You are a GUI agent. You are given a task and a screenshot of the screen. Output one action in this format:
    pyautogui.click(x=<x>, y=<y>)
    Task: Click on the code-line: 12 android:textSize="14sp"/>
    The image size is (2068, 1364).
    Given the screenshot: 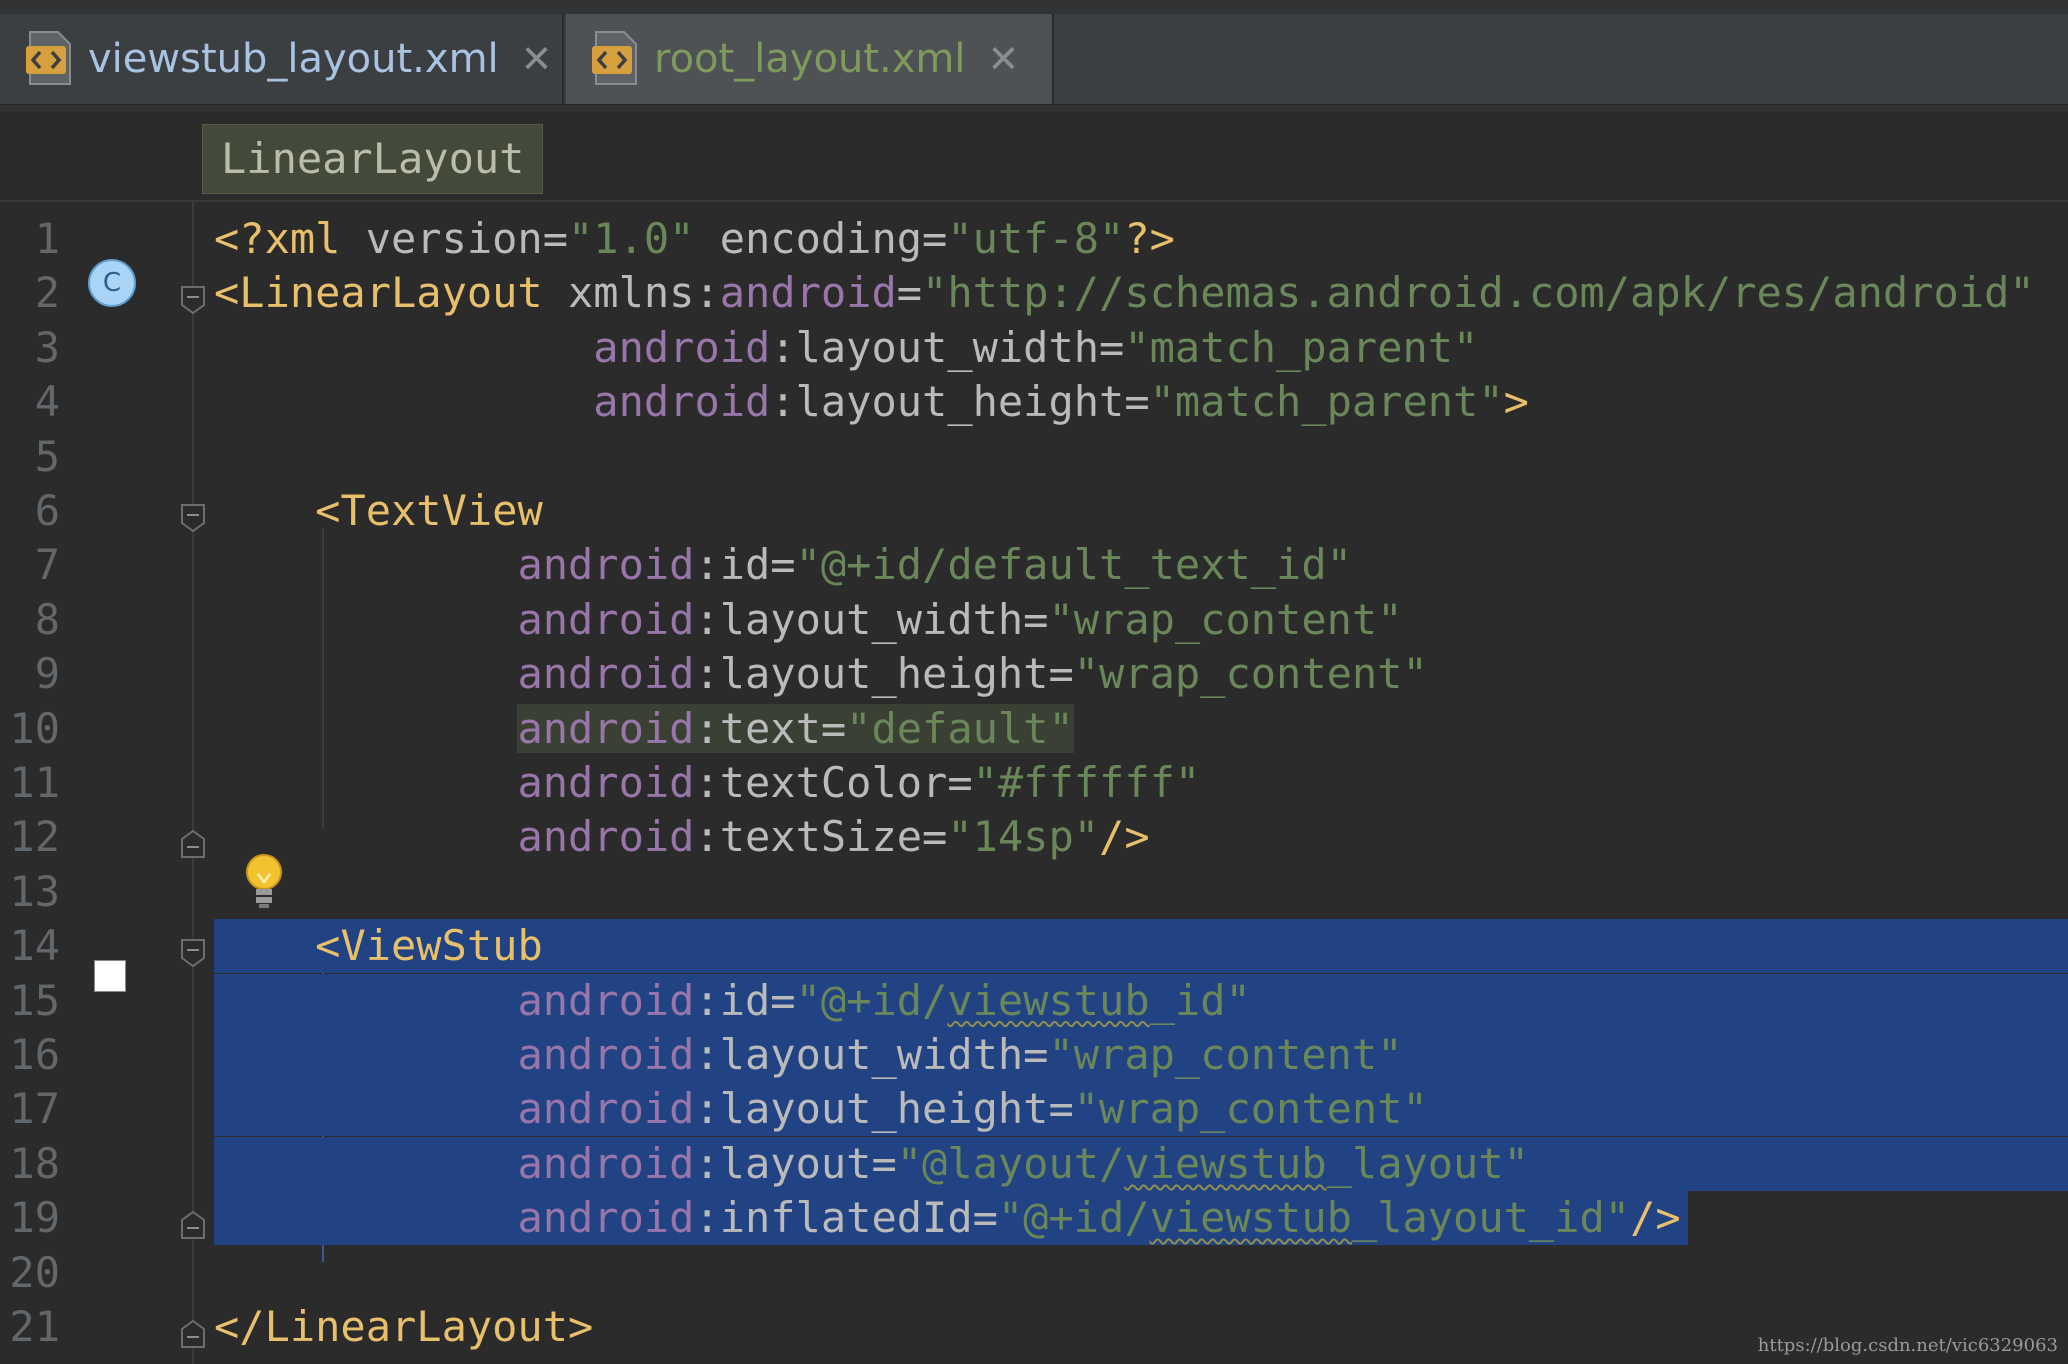 What is the action you would take?
    pyautogui.click(x=1034, y=837)
    